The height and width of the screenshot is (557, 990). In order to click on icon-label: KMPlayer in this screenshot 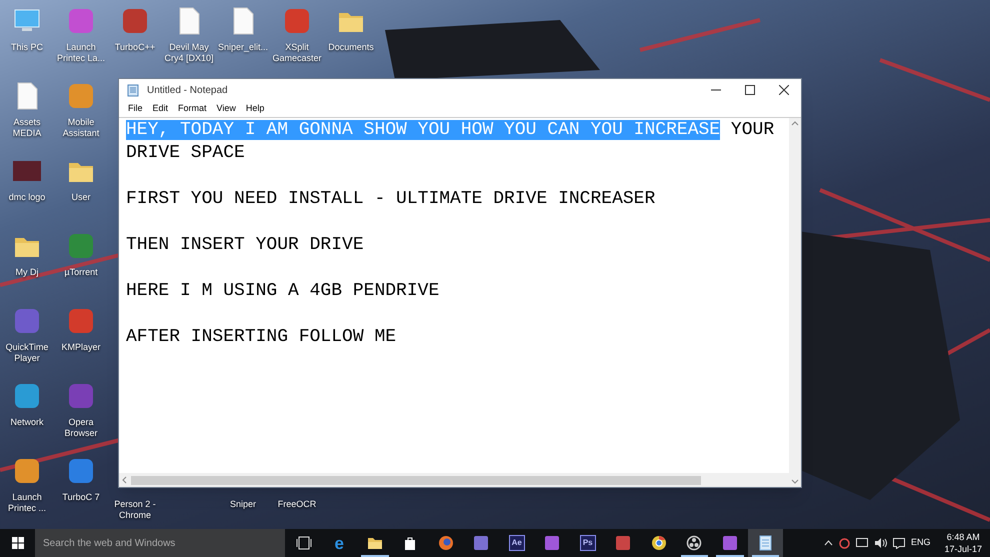, I will do `click(81, 347)`.